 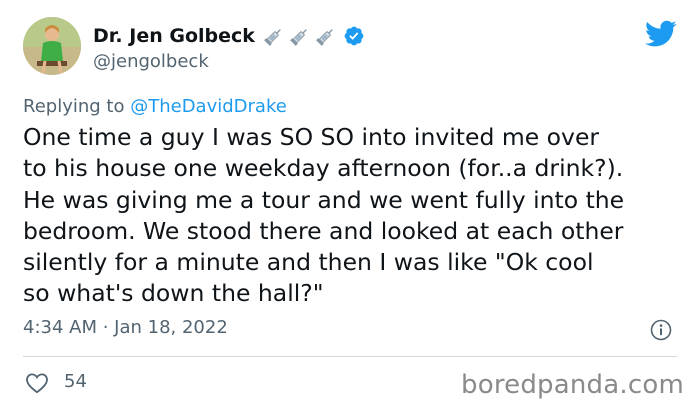 I want to click on replying-to: Replying to @TheDavidDrake, so click(x=155, y=106).